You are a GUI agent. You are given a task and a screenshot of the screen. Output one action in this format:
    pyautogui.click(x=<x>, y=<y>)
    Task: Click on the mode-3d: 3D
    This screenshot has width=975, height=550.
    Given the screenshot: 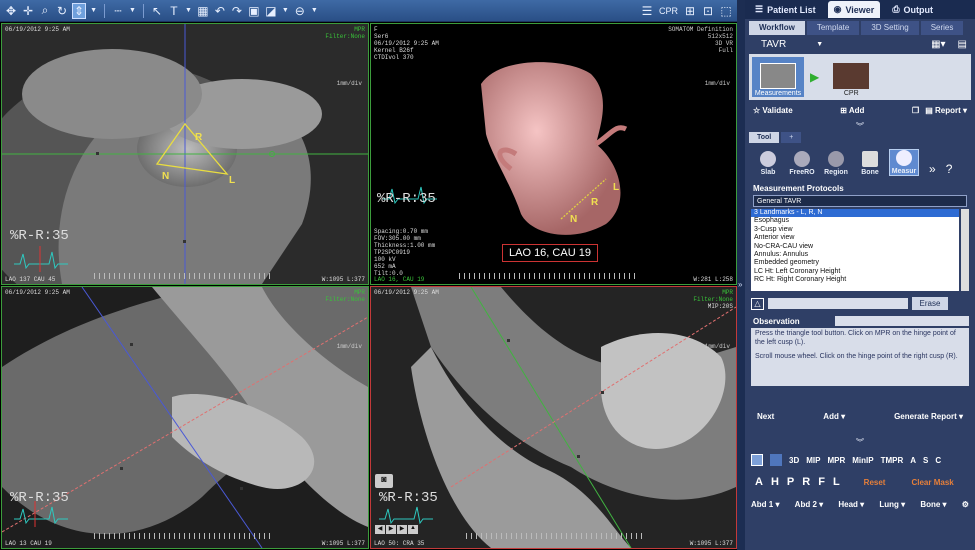 What is the action you would take?
    pyautogui.click(x=794, y=460)
    